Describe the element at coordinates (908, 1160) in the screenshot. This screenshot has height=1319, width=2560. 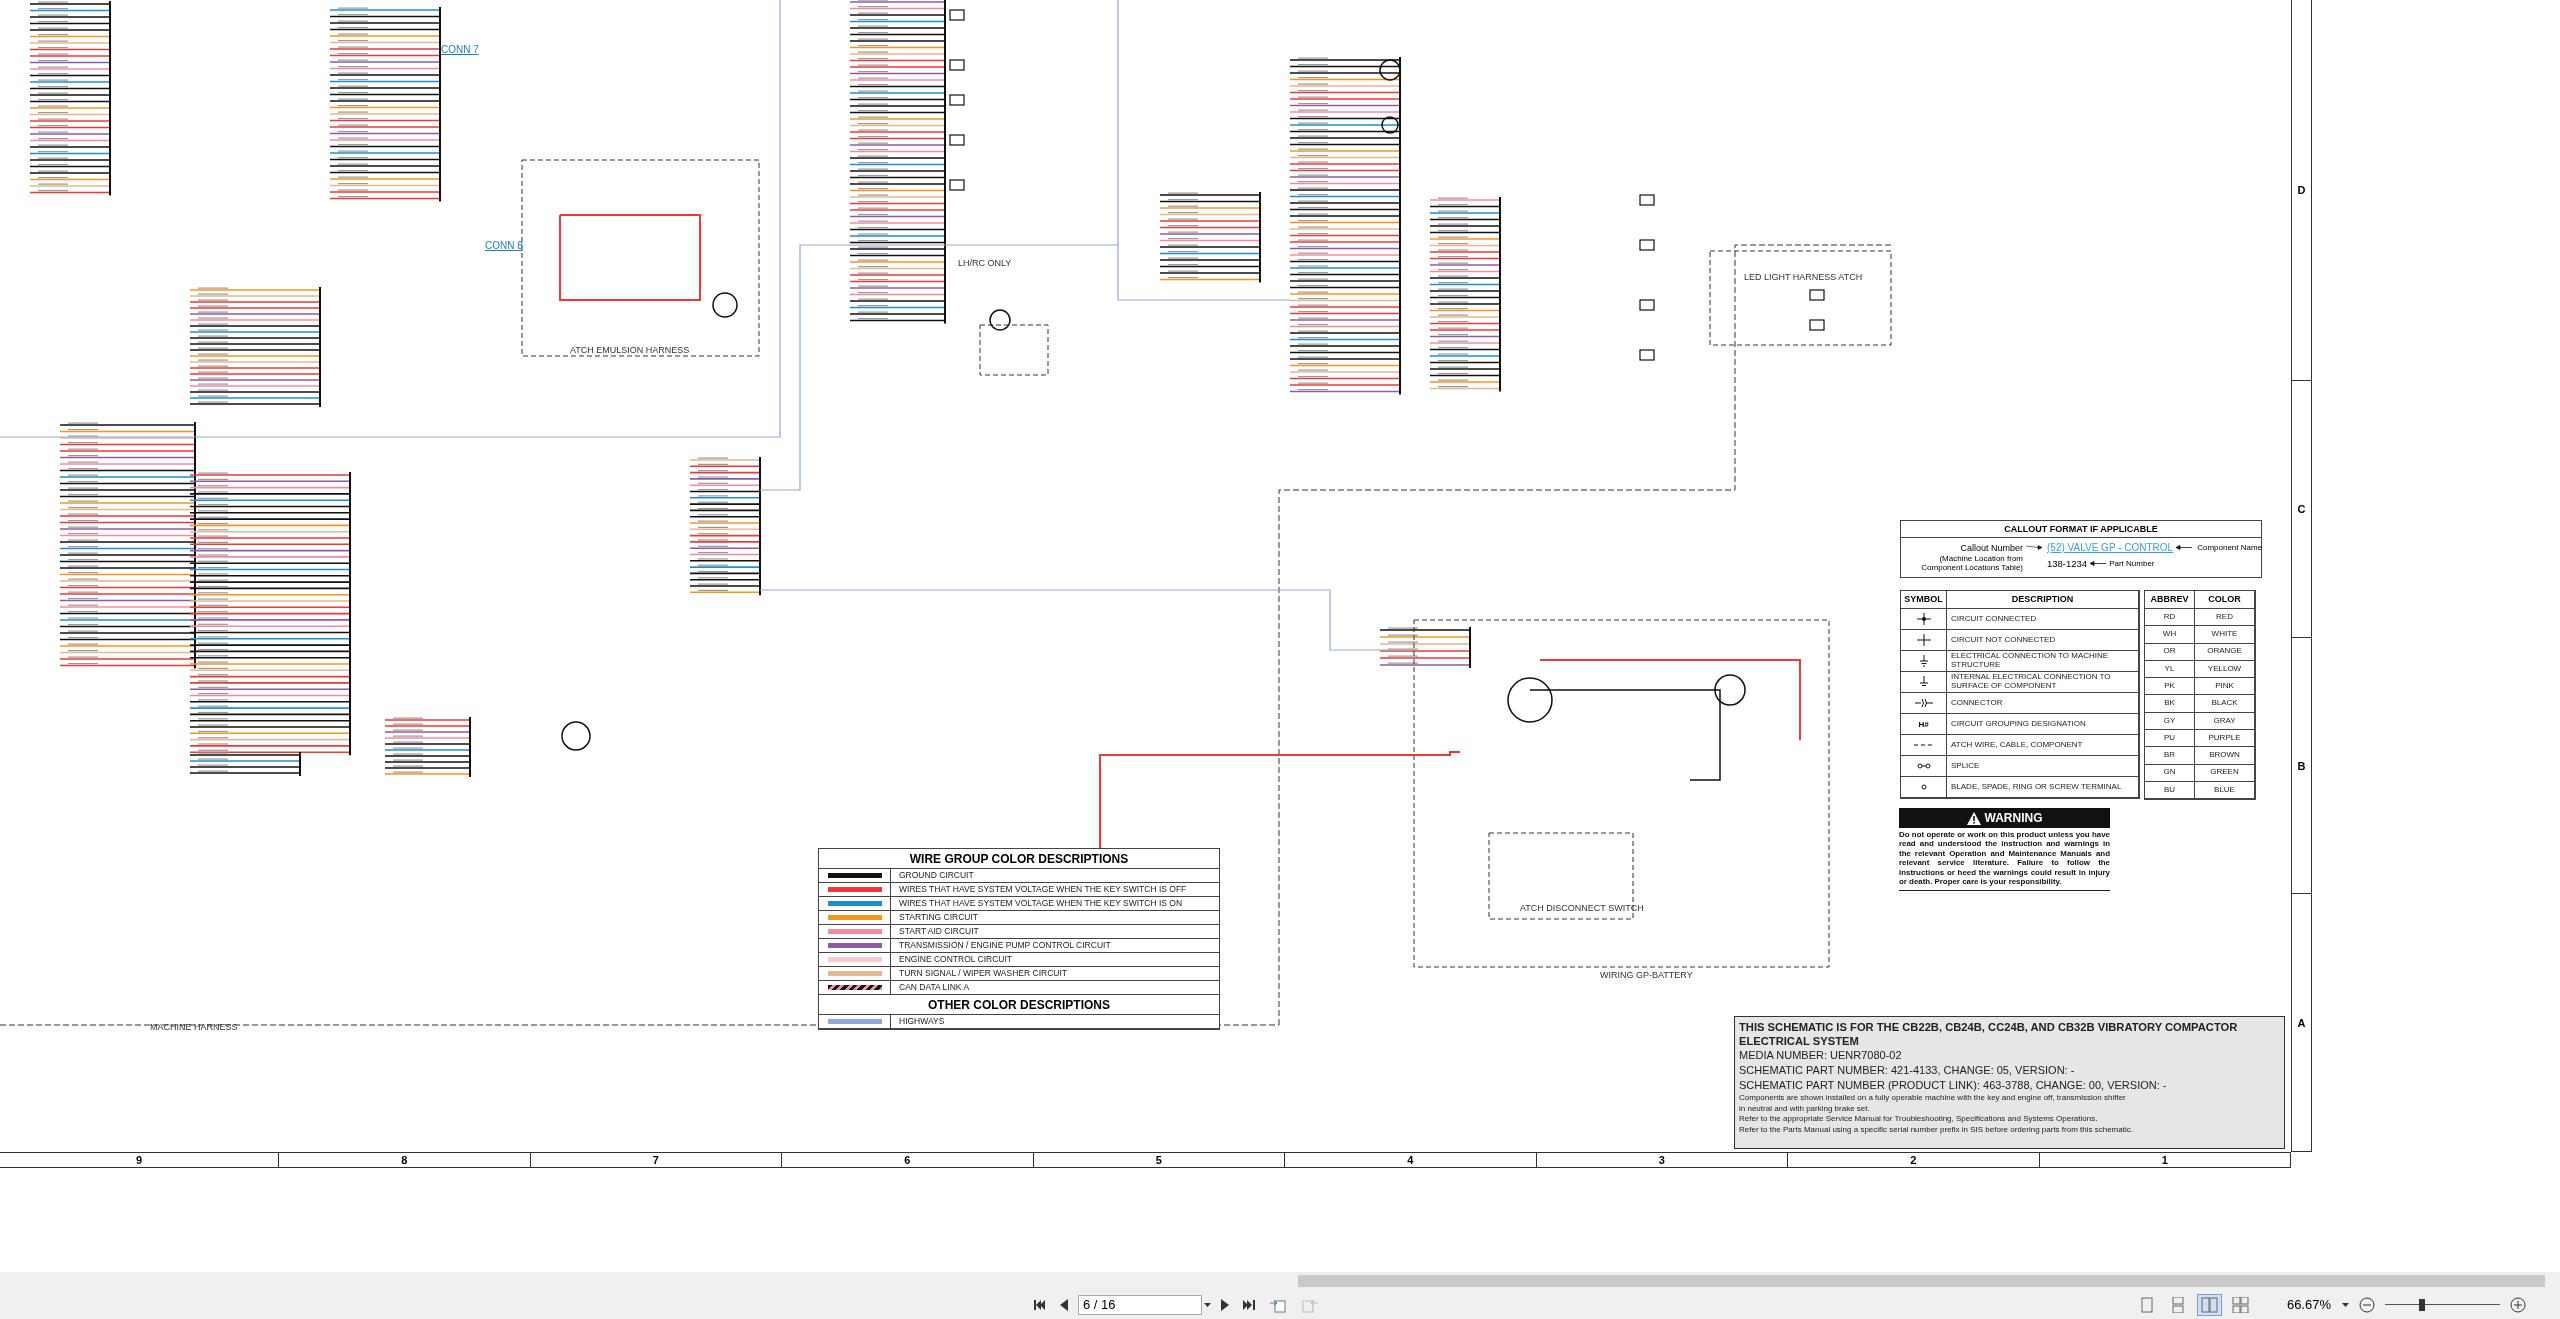
I see `zone-number: 6` at that location.